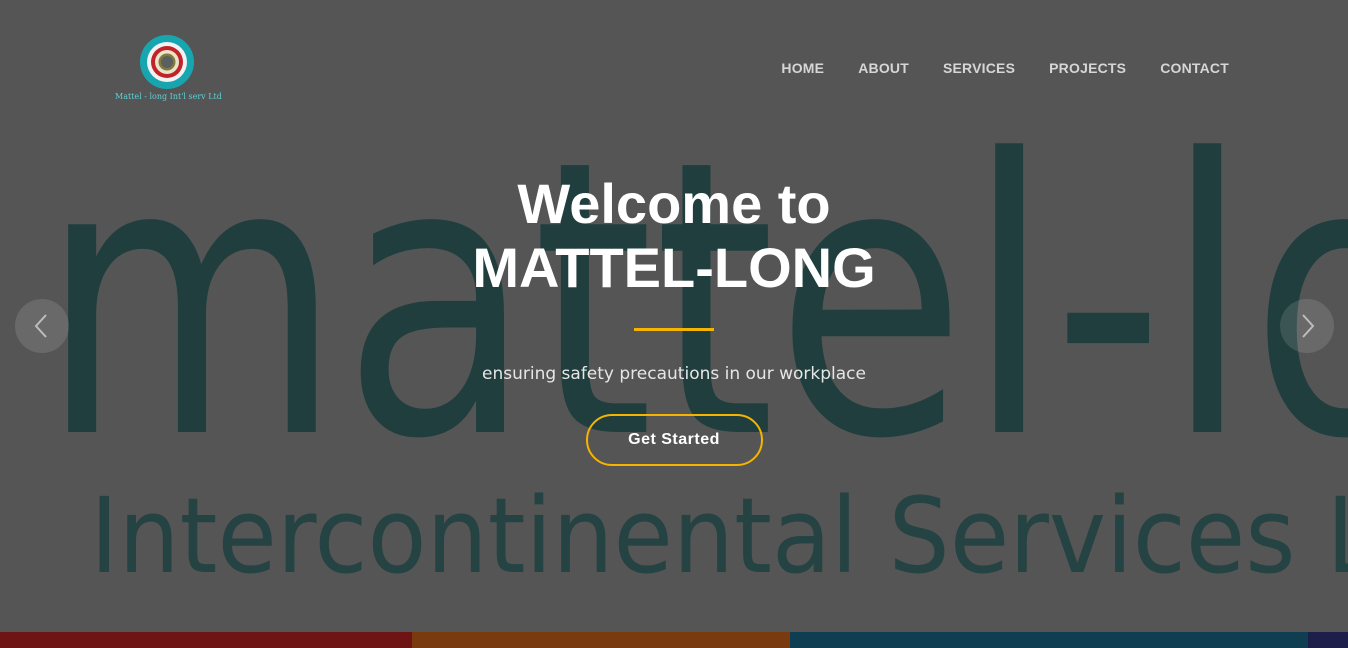 Image resolution: width=1348 pixels, height=648 pixels. I want to click on nav-about: ABOUT, so click(883, 68).